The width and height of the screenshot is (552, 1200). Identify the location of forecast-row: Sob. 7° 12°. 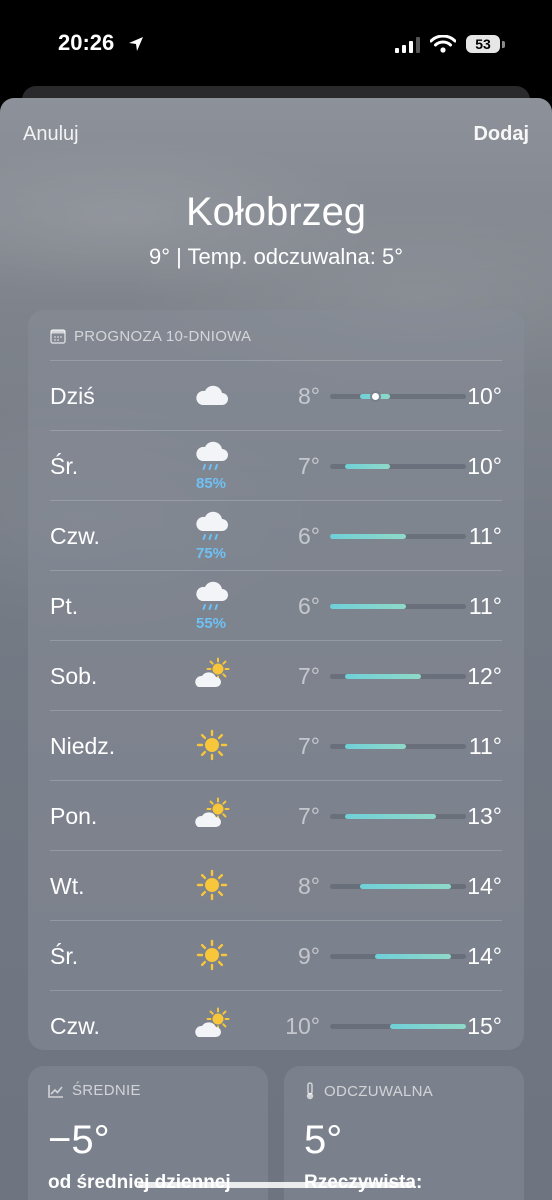
(276, 675).